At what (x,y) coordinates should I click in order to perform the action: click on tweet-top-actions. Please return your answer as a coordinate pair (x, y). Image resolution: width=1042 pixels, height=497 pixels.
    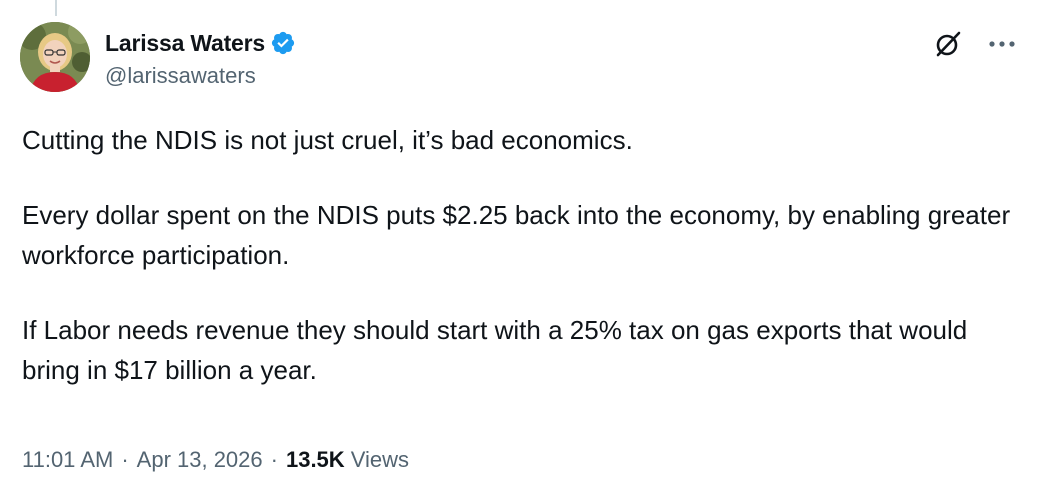
    Looking at the image, I should click on (975, 44).